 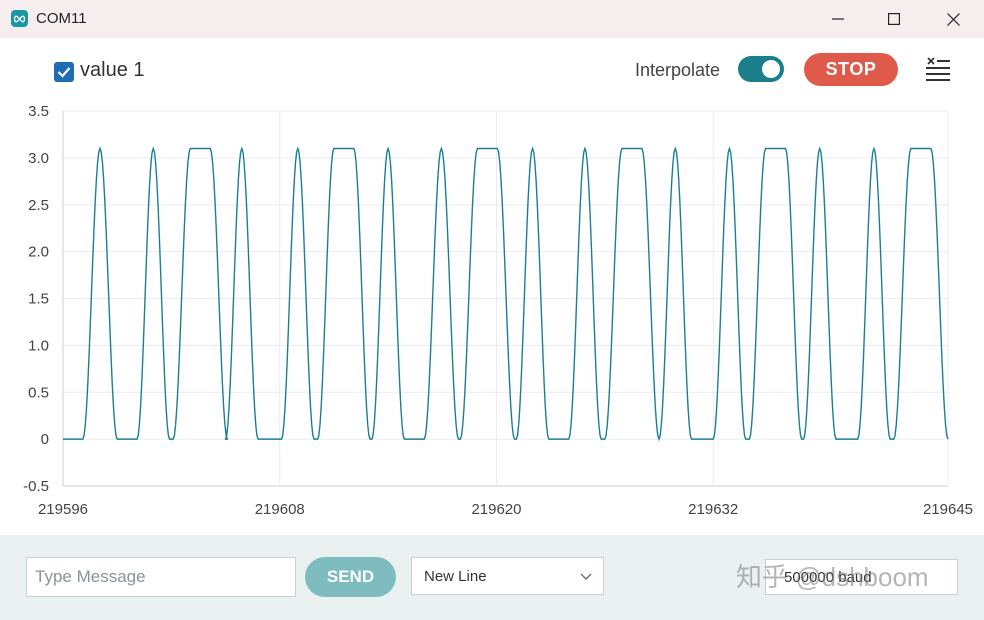 What do you see at coordinates (496, 509) in the screenshot?
I see `x-tick-label: 219620` at bounding box center [496, 509].